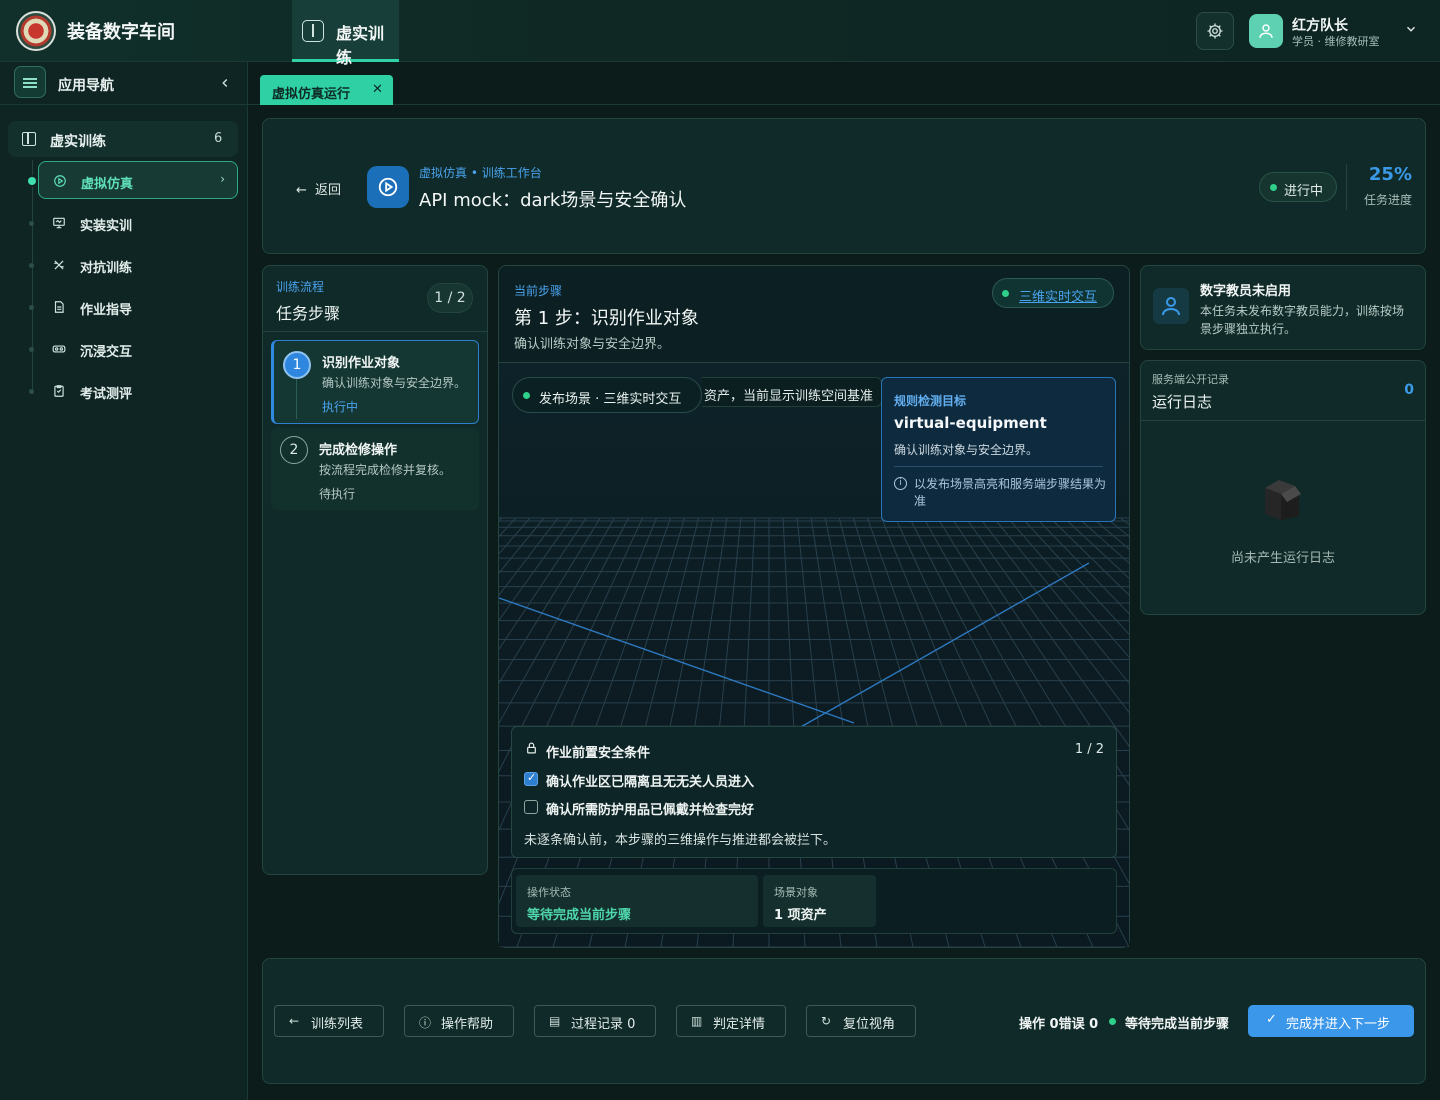 This screenshot has width=1440, height=1100. I want to click on sidebar-item-virtual-sim: 虚拟仿真 ›, so click(133, 180).